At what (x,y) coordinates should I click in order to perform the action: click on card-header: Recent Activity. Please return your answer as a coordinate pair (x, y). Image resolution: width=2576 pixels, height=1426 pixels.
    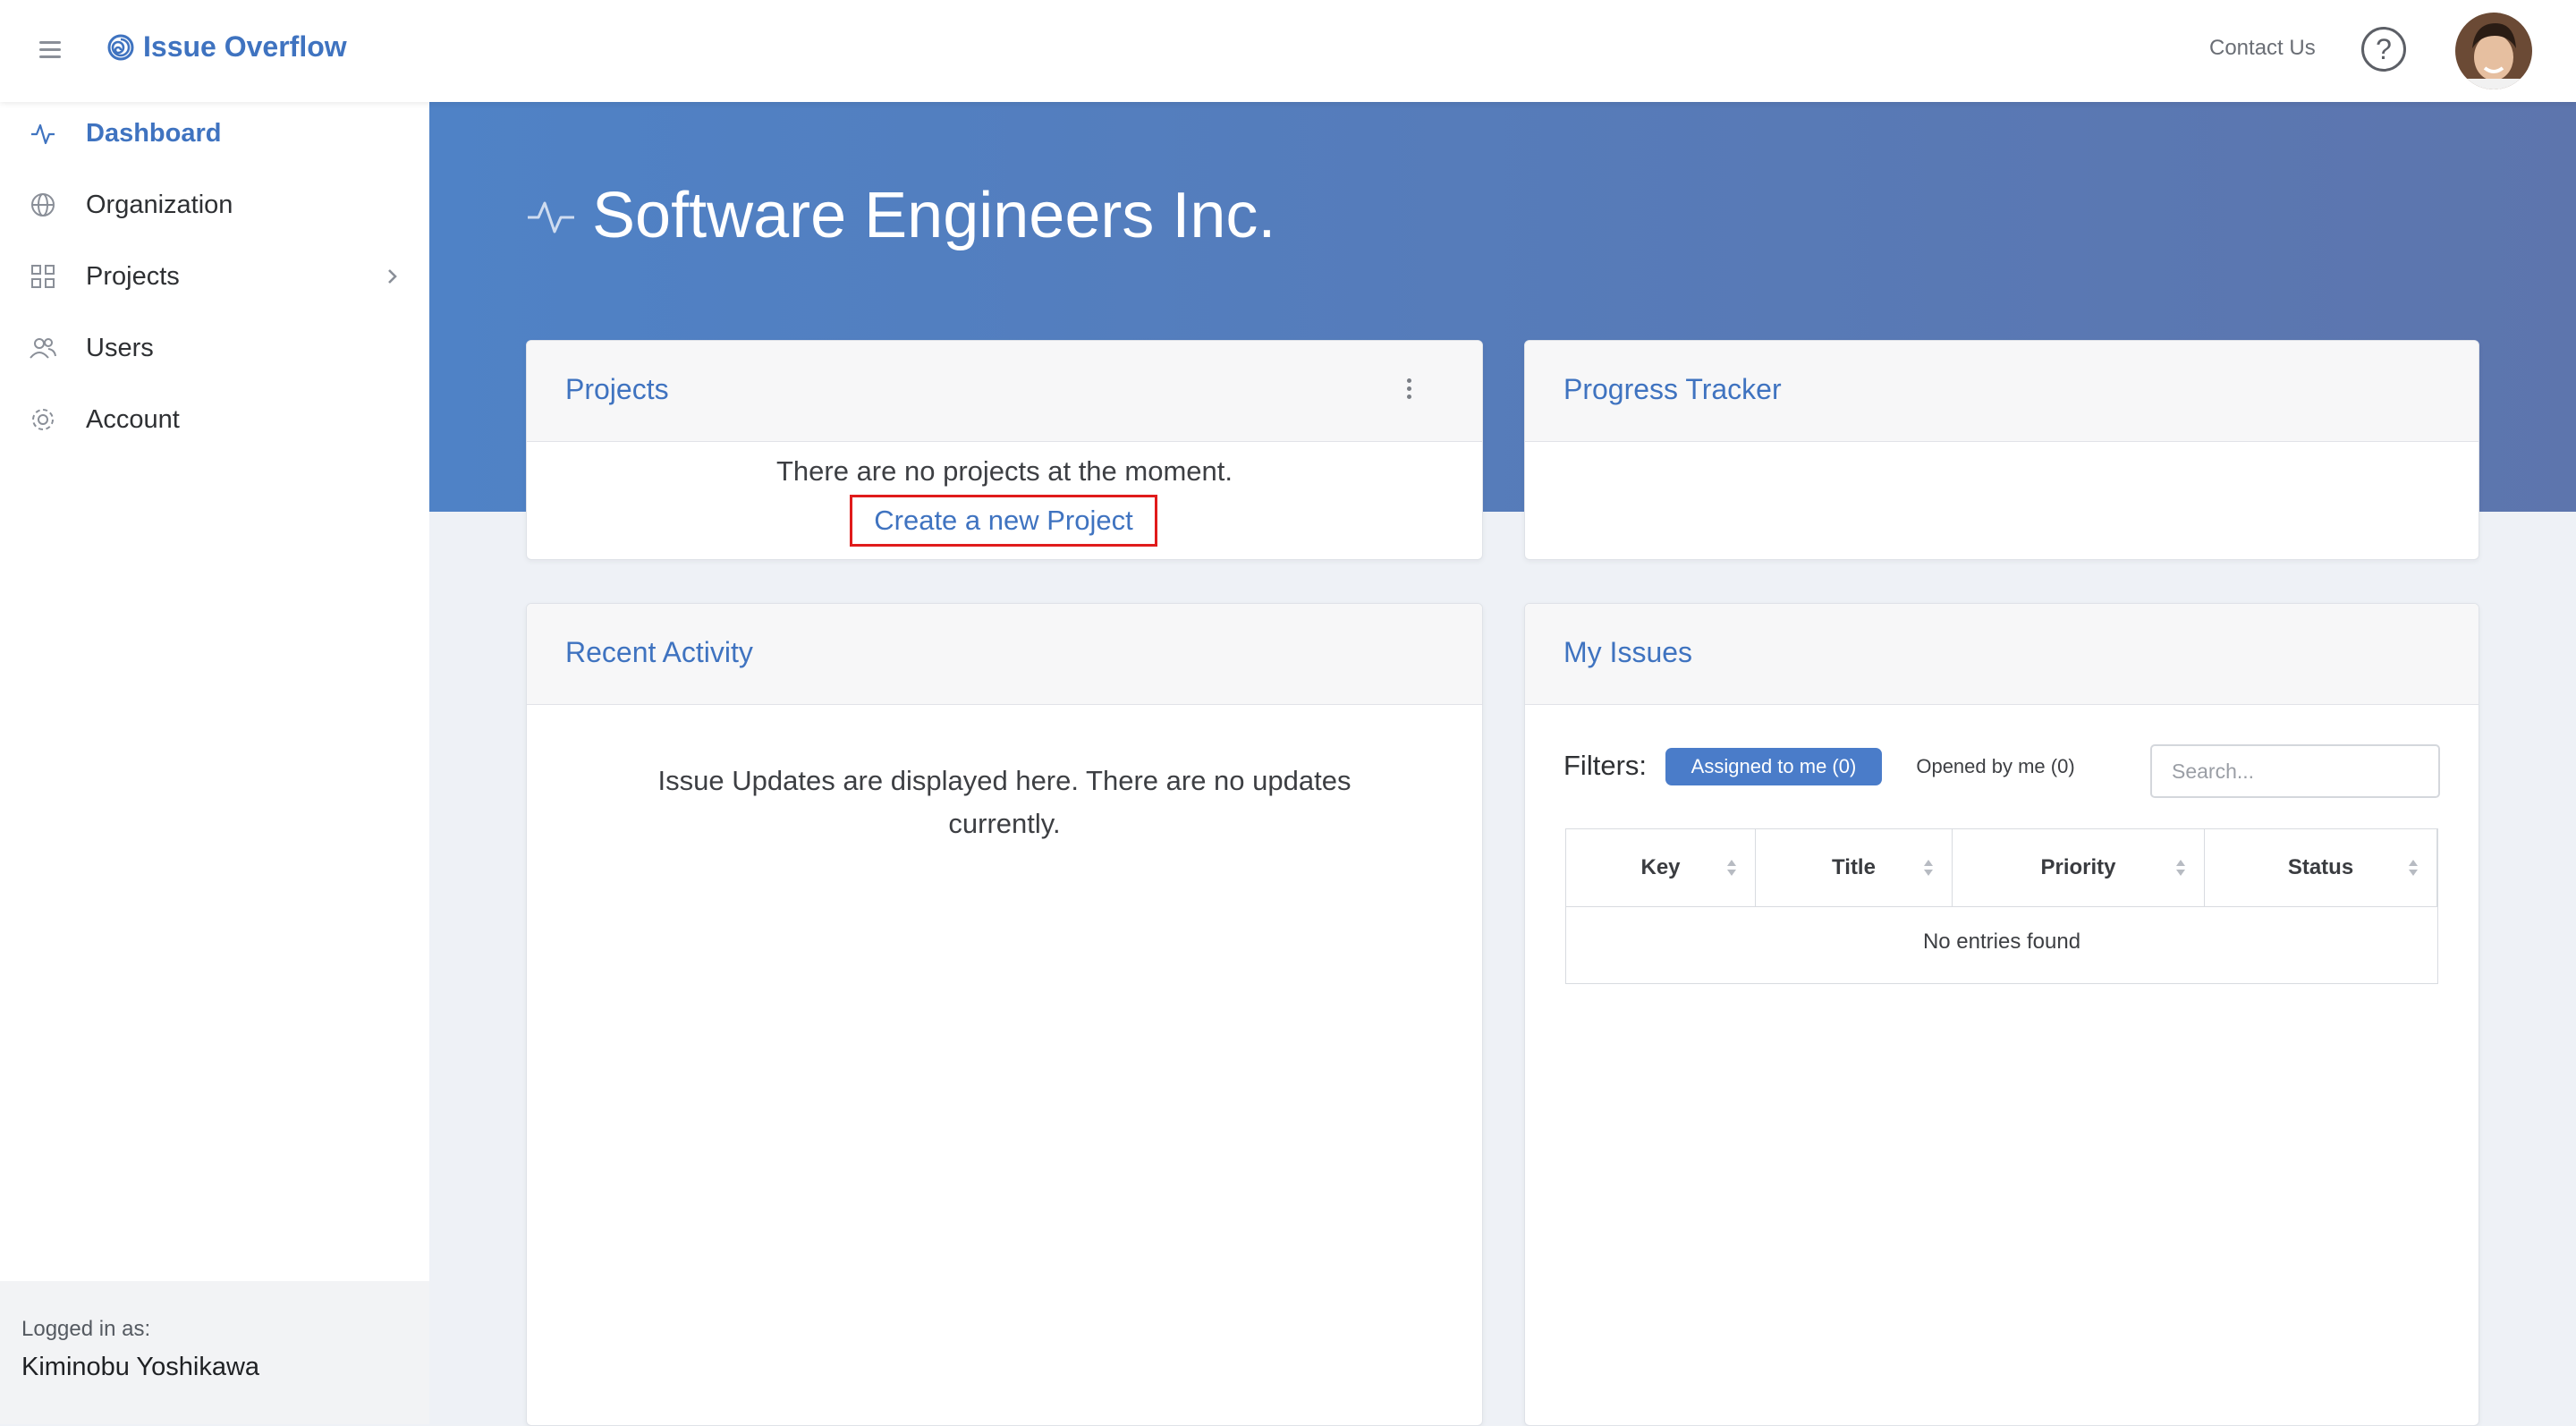
    Looking at the image, I should click on (1004, 655).